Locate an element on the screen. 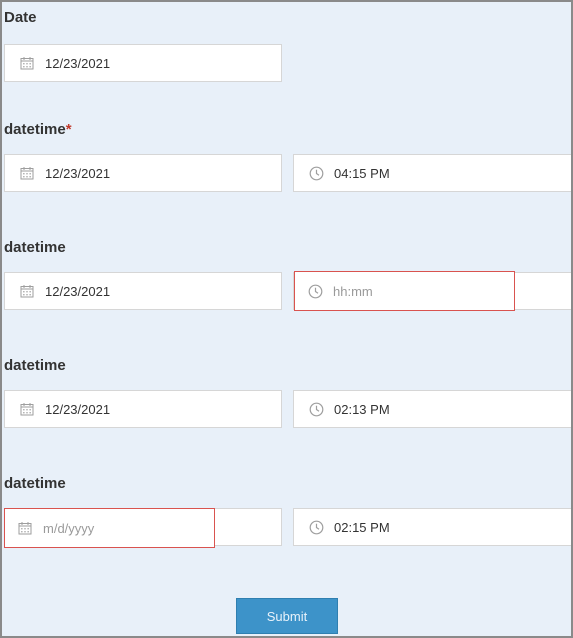 The height and width of the screenshot is (638, 573). datetime-time-input: 02:13 PM is located at coordinates (432, 409).